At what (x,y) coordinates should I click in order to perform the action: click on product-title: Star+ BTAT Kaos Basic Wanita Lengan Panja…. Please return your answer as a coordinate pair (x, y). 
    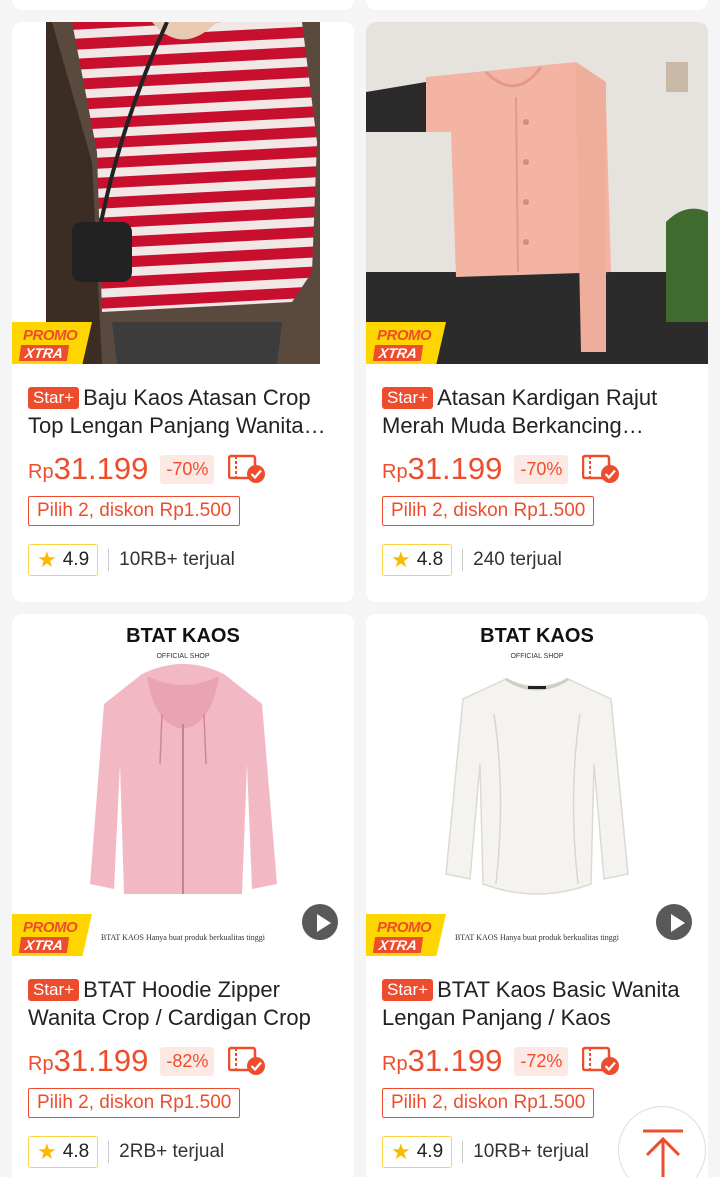
    Looking at the image, I should click on (537, 1004).